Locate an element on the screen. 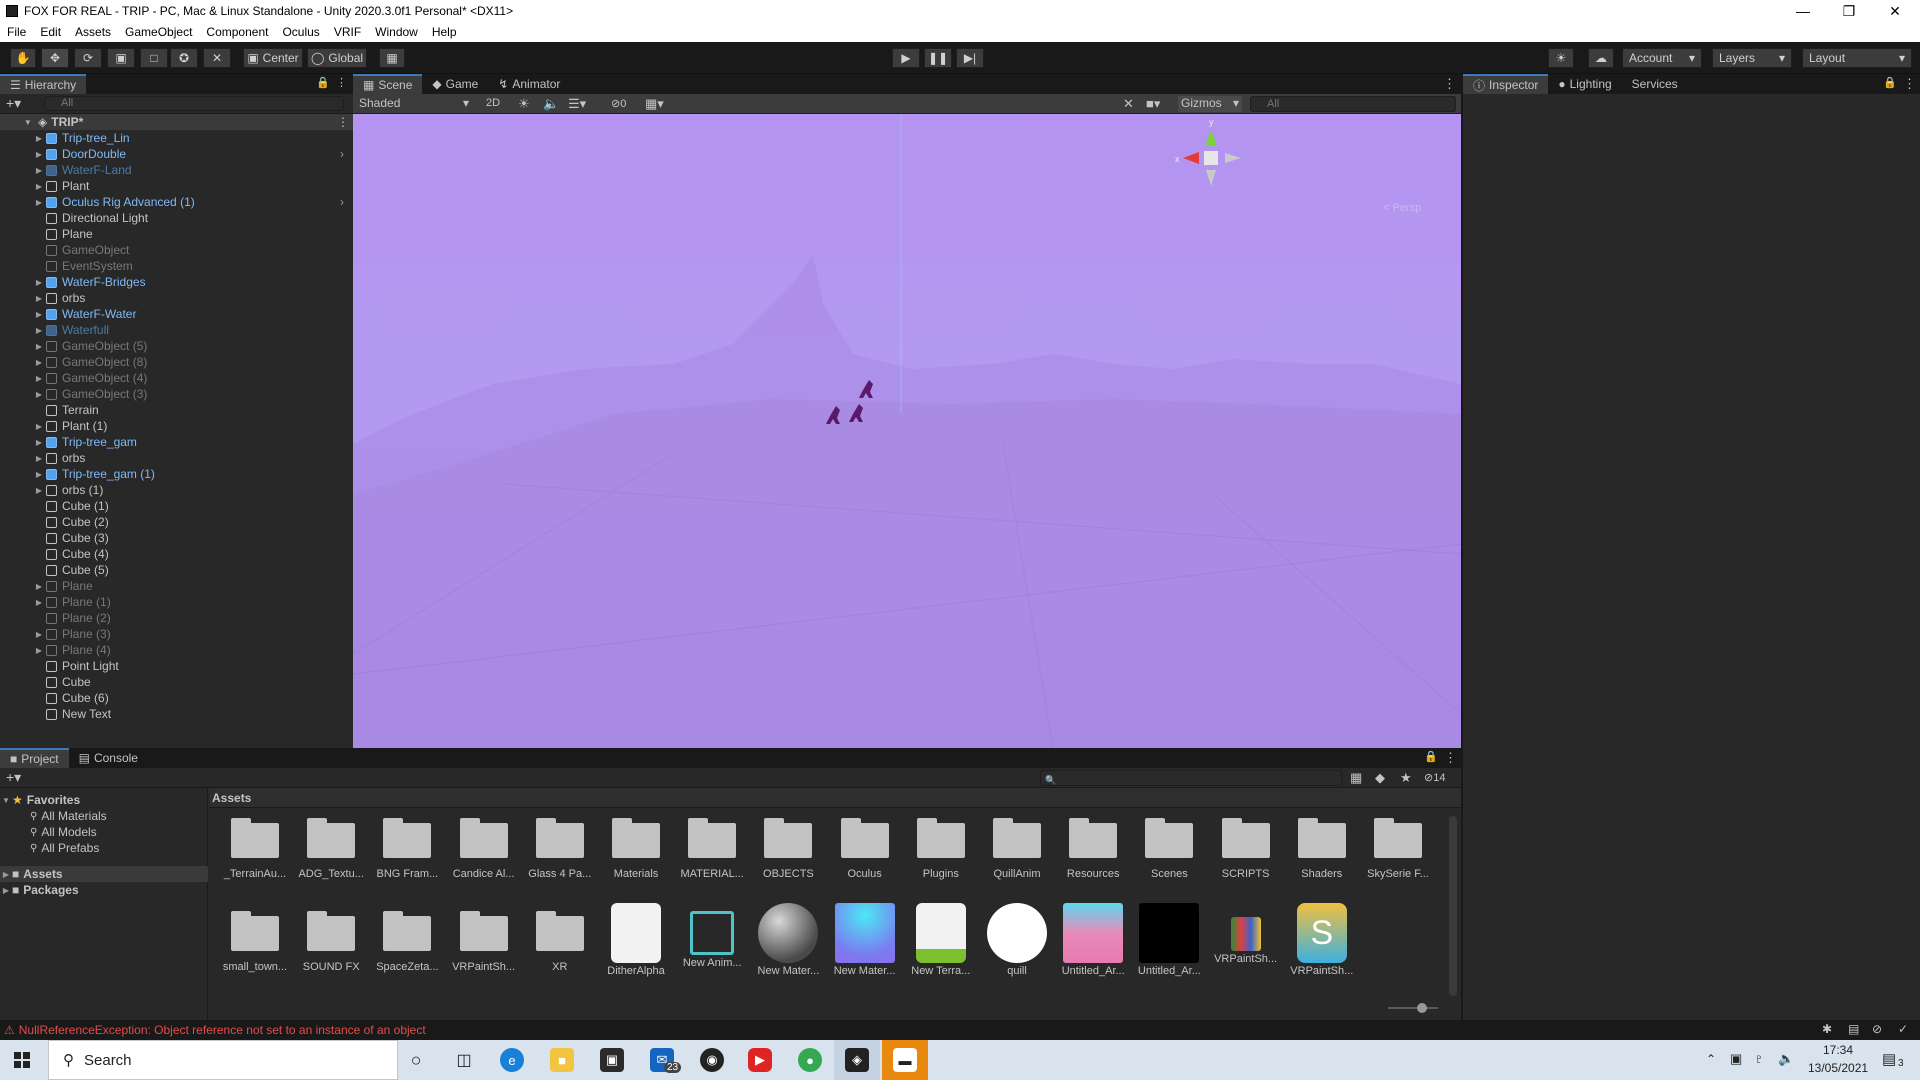 The image size is (1920, 1080). tab-project: ■ Project is located at coordinates (34, 758).